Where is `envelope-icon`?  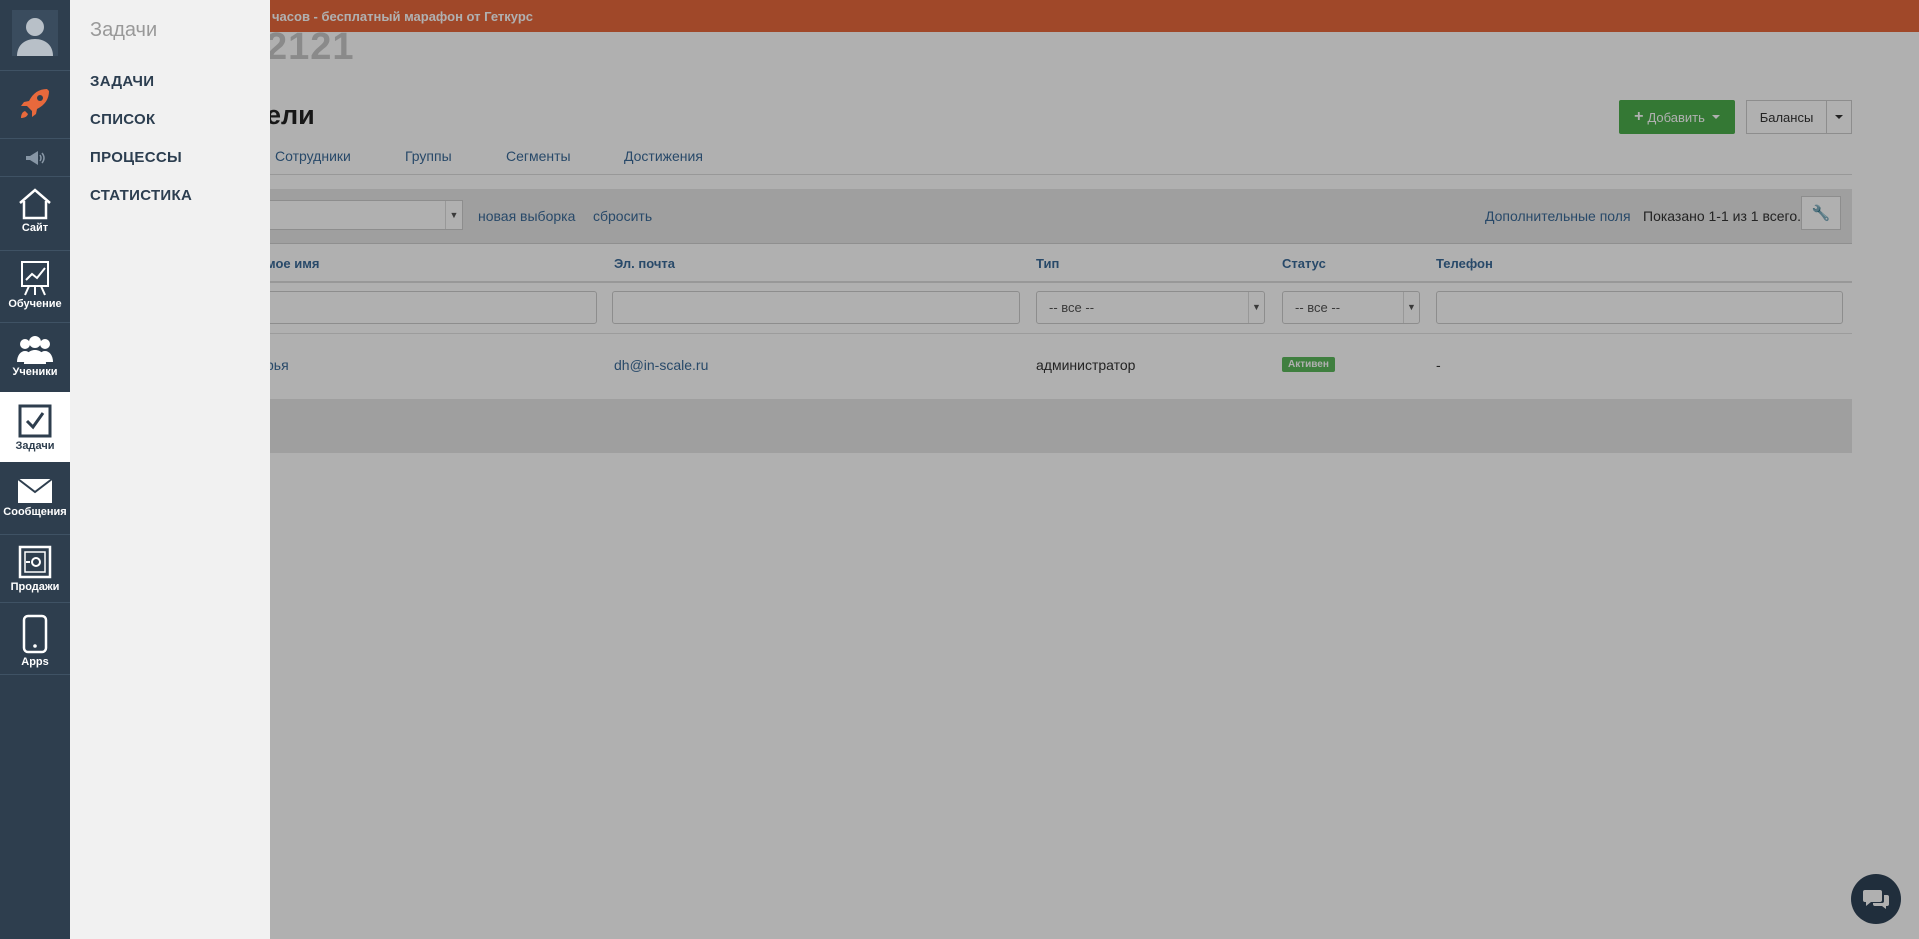
envelope-icon is located at coordinates (35, 490).